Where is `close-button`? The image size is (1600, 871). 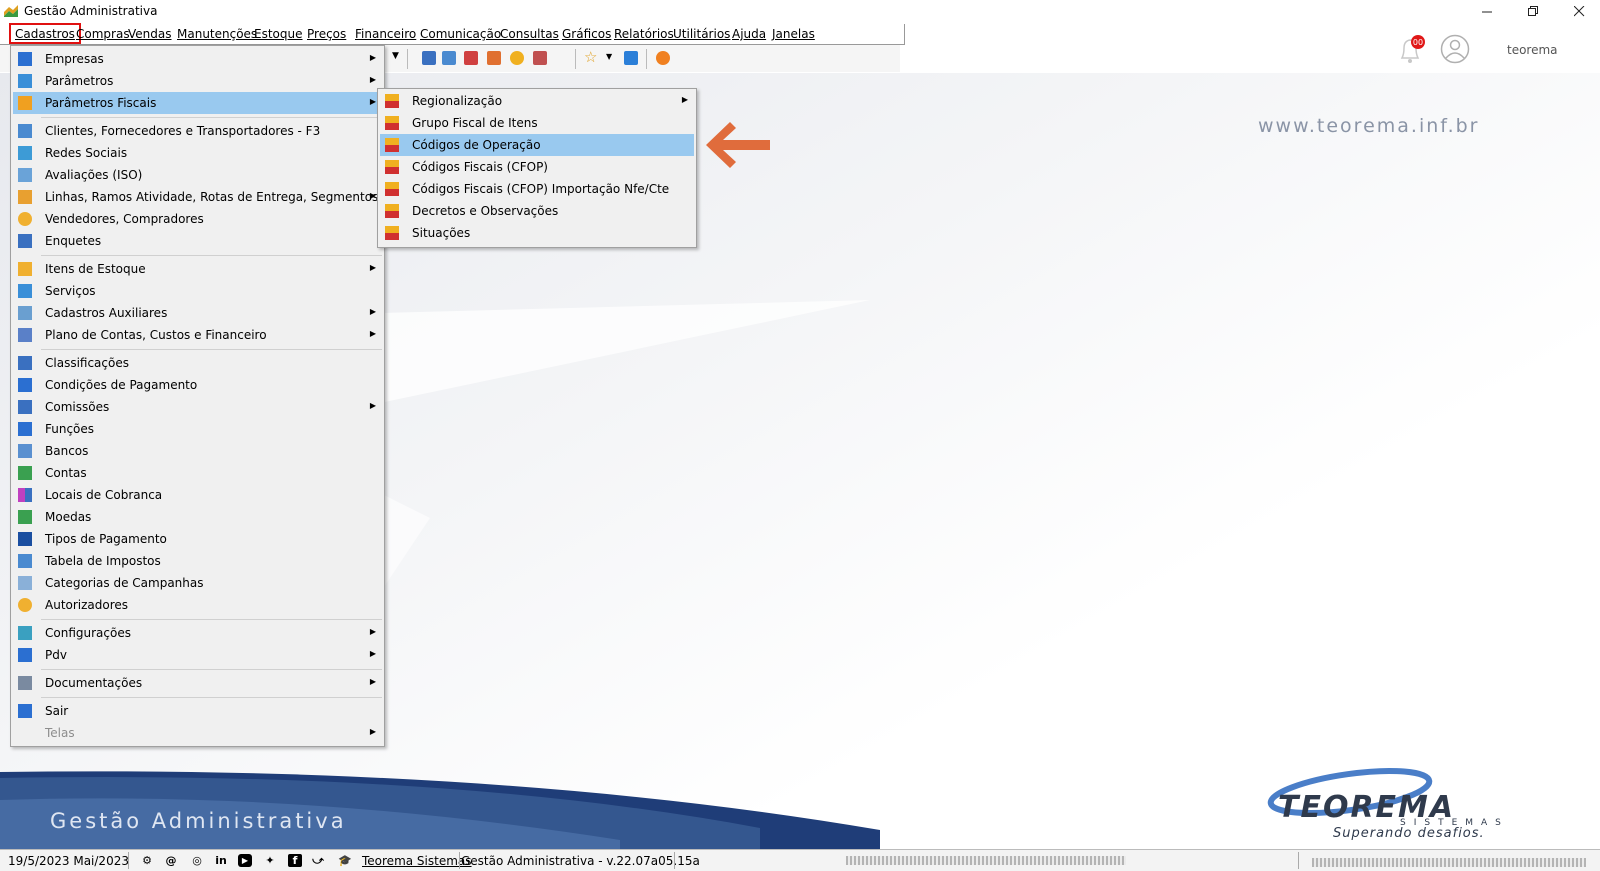
close-button is located at coordinates (1578, 11).